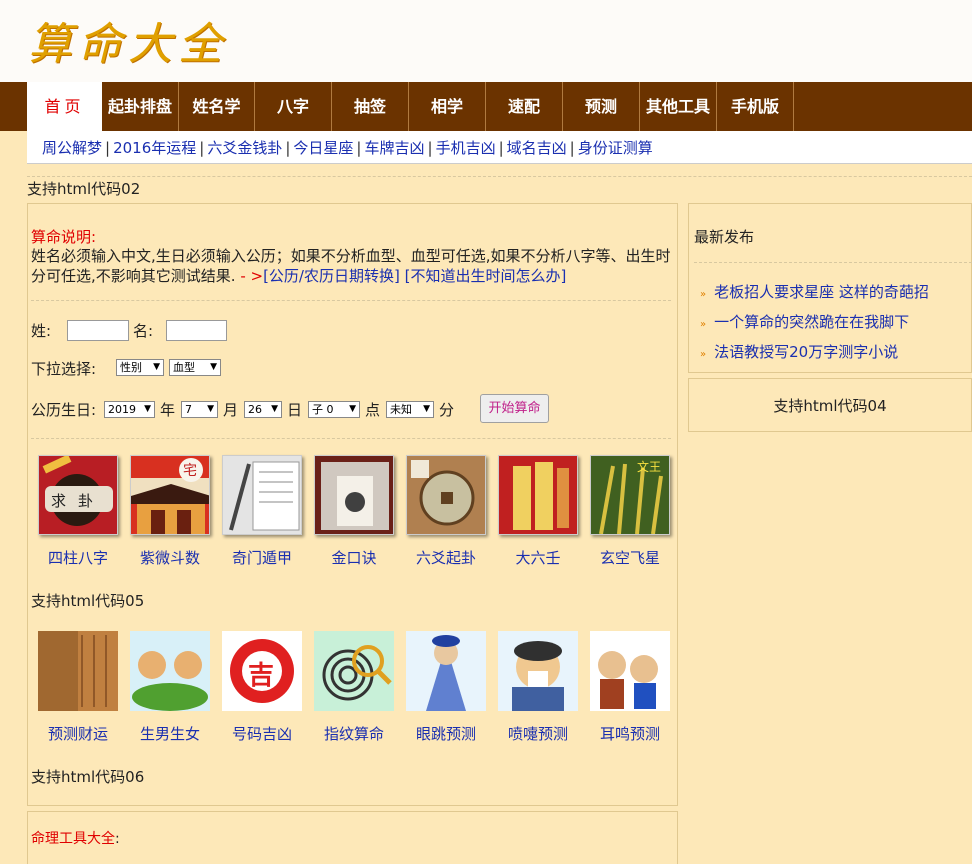 The height and width of the screenshot is (864, 972). Describe the element at coordinates (538, 557) in the screenshot. I see `tool-label: 大六壬` at that location.